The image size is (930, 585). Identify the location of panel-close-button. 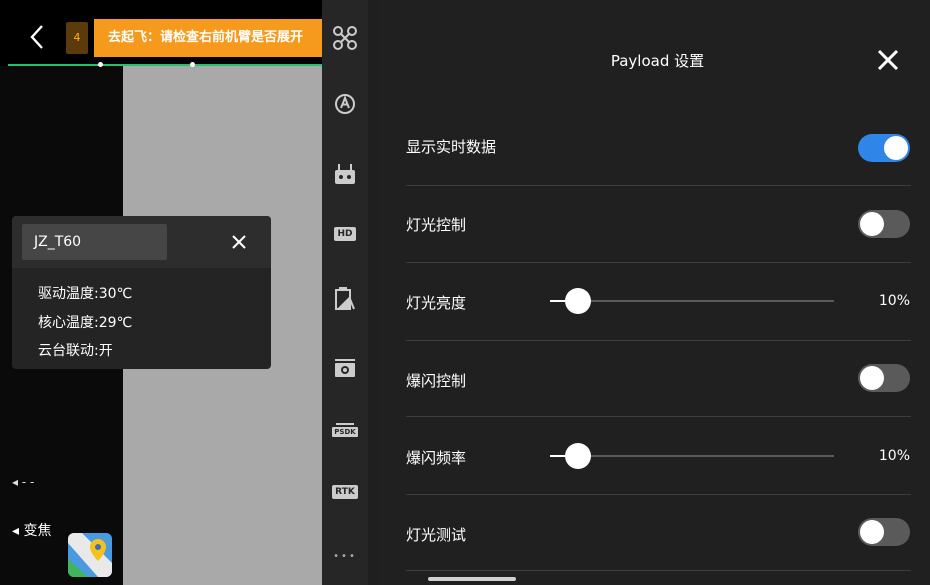
(888, 60).